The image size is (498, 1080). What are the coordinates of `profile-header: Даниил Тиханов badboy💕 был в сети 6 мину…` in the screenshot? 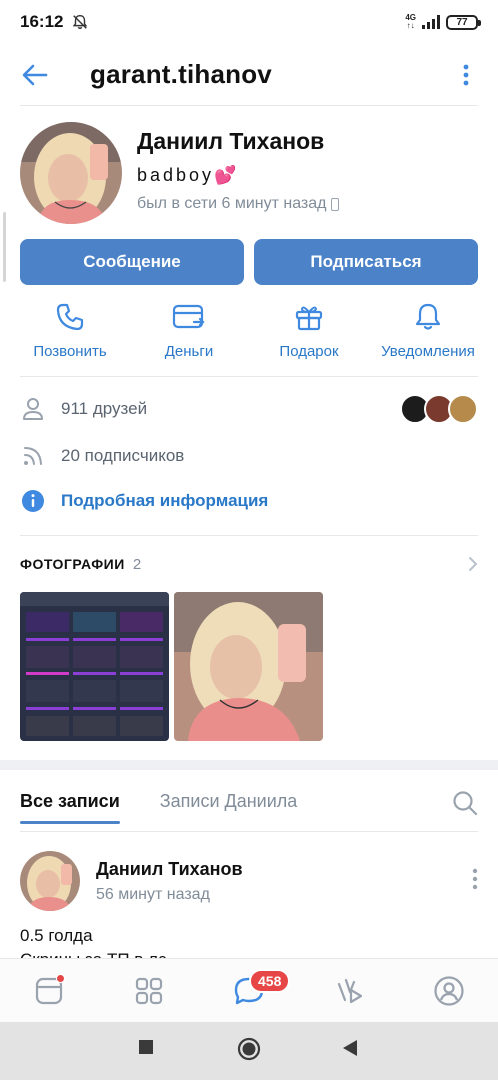 It's located at (249, 174).